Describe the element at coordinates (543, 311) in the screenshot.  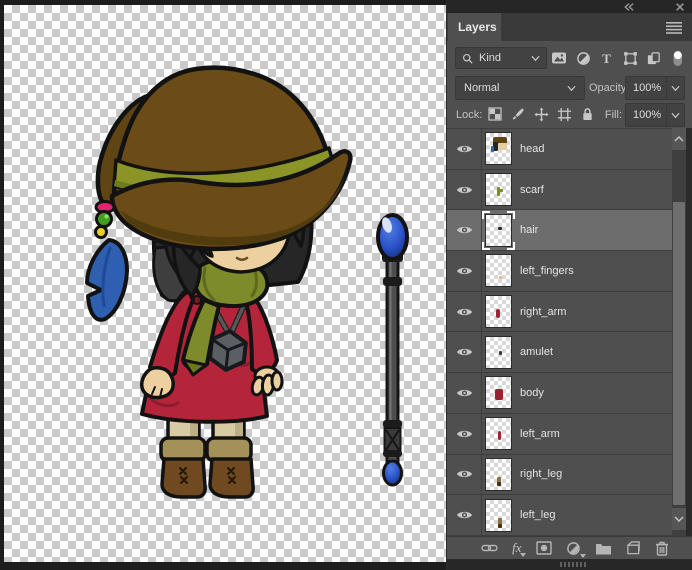
I see `layer-name: right_arm` at that location.